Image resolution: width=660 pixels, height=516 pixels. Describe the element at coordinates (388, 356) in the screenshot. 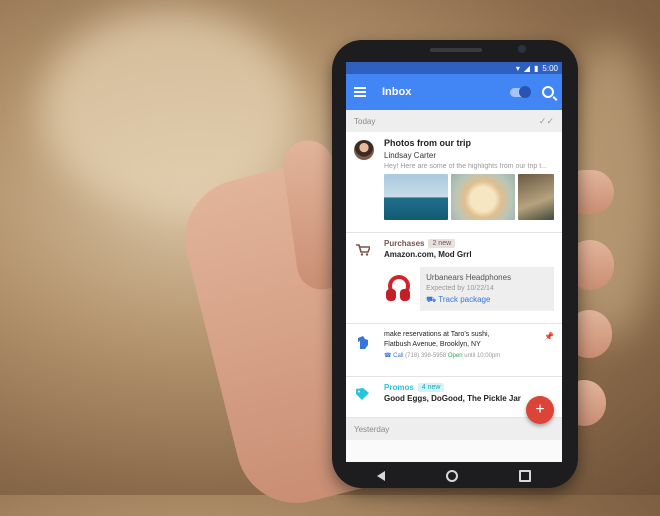

I see `phone-icon: ☎` at that location.